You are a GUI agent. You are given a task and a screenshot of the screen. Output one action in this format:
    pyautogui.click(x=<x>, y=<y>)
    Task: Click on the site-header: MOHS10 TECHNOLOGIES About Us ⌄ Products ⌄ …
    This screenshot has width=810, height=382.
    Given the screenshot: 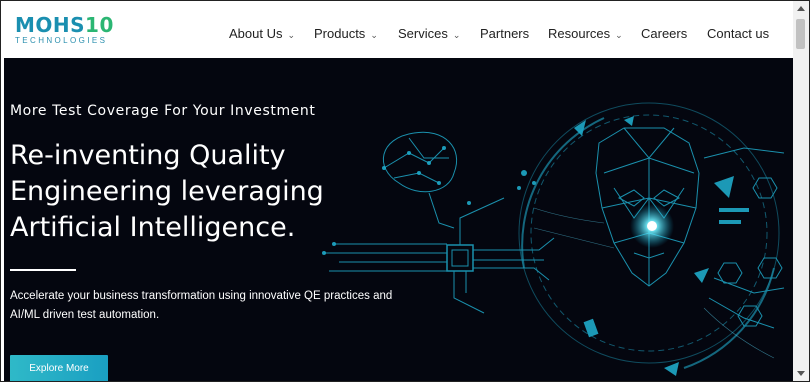 What is the action you would take?
    pyautogui.click(x=397, y=29)
    